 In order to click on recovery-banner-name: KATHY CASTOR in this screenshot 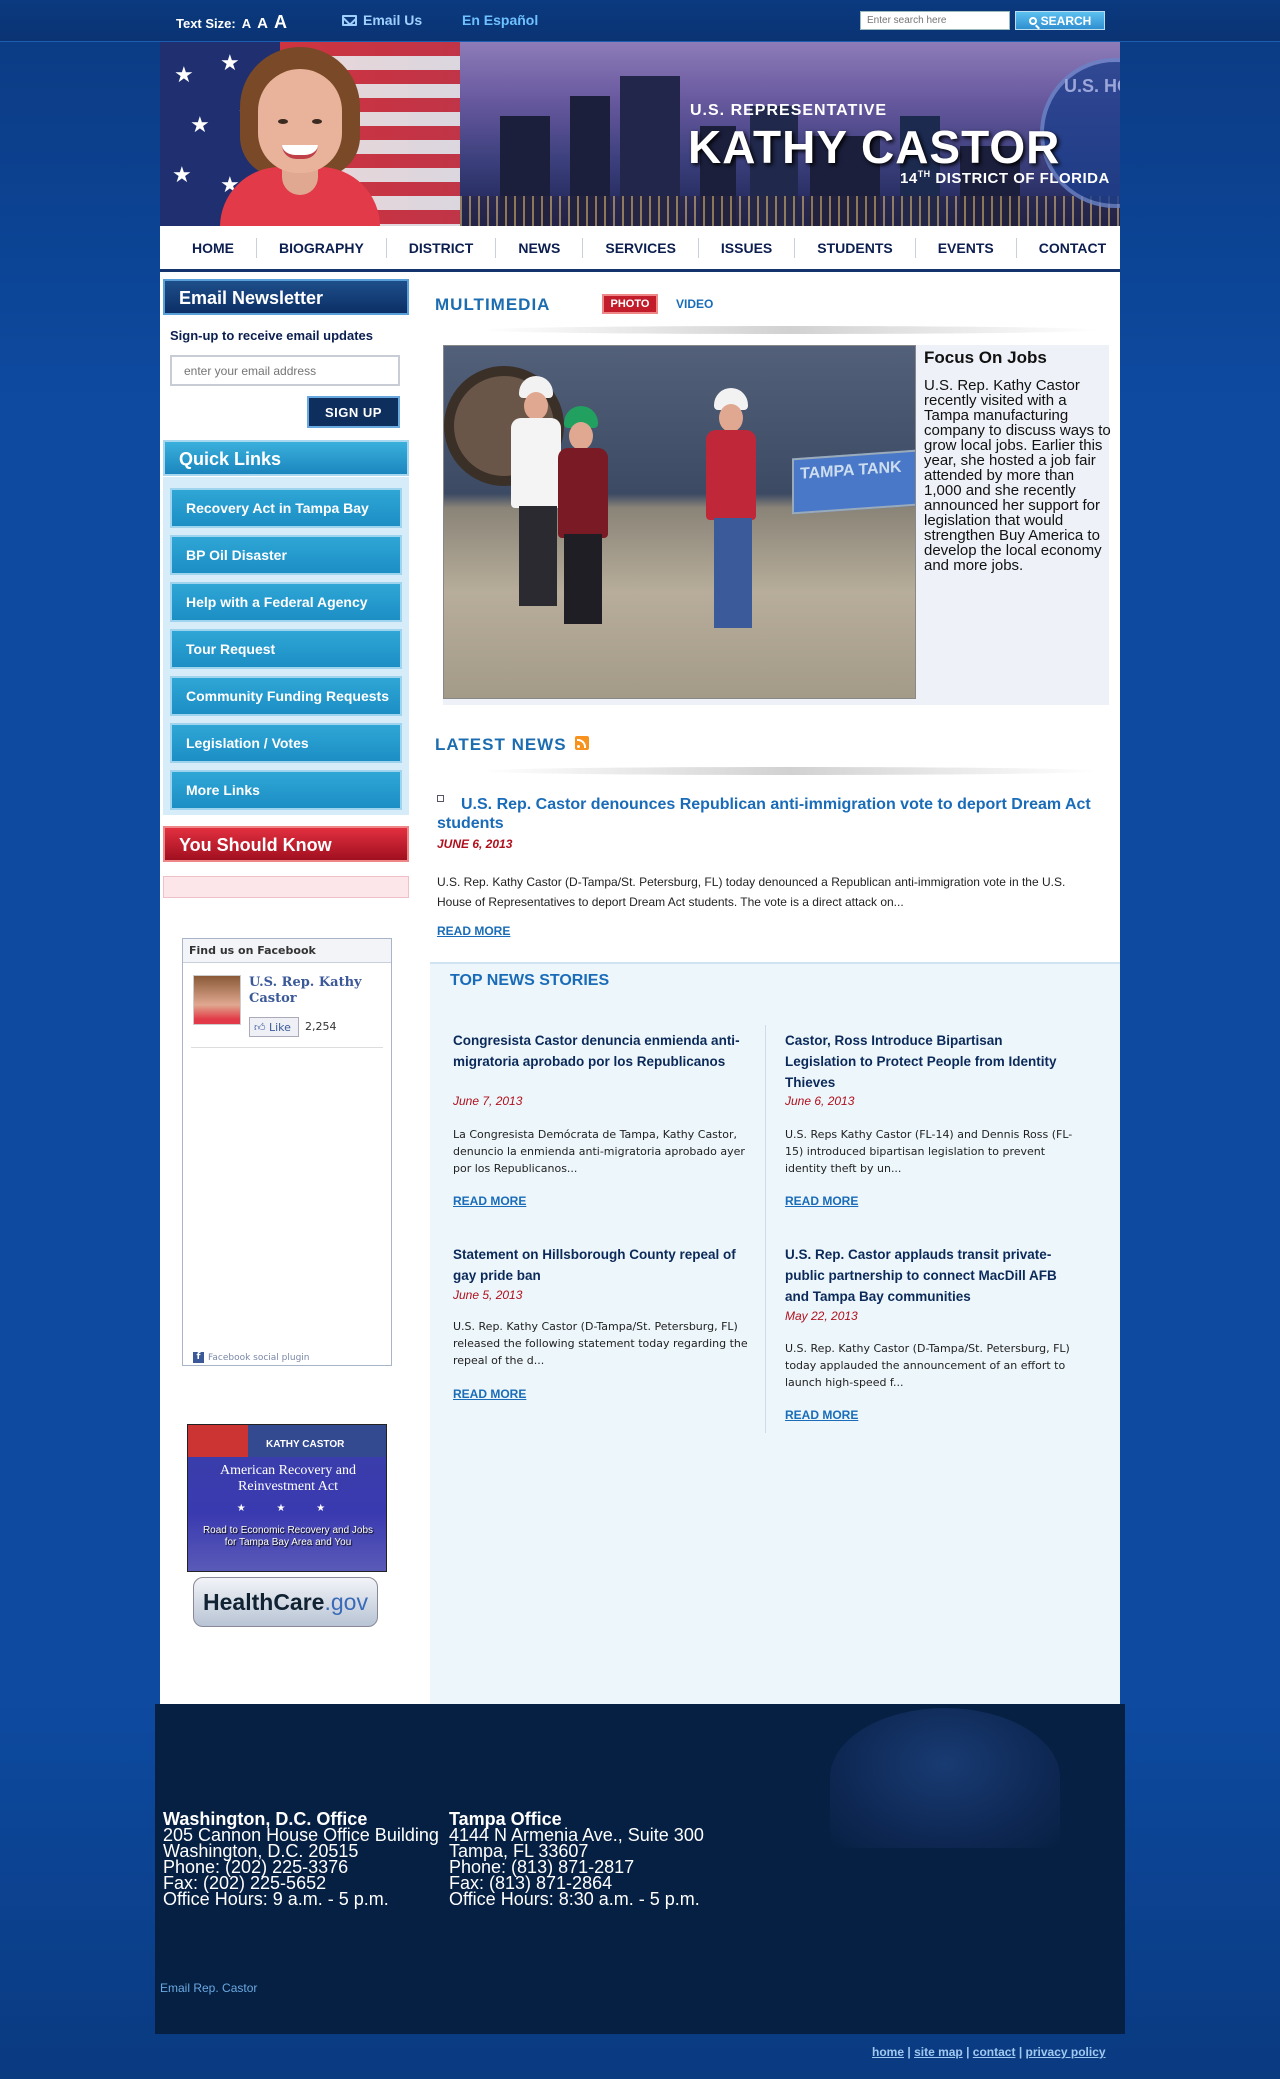, I will do `click(305, 1444)`.